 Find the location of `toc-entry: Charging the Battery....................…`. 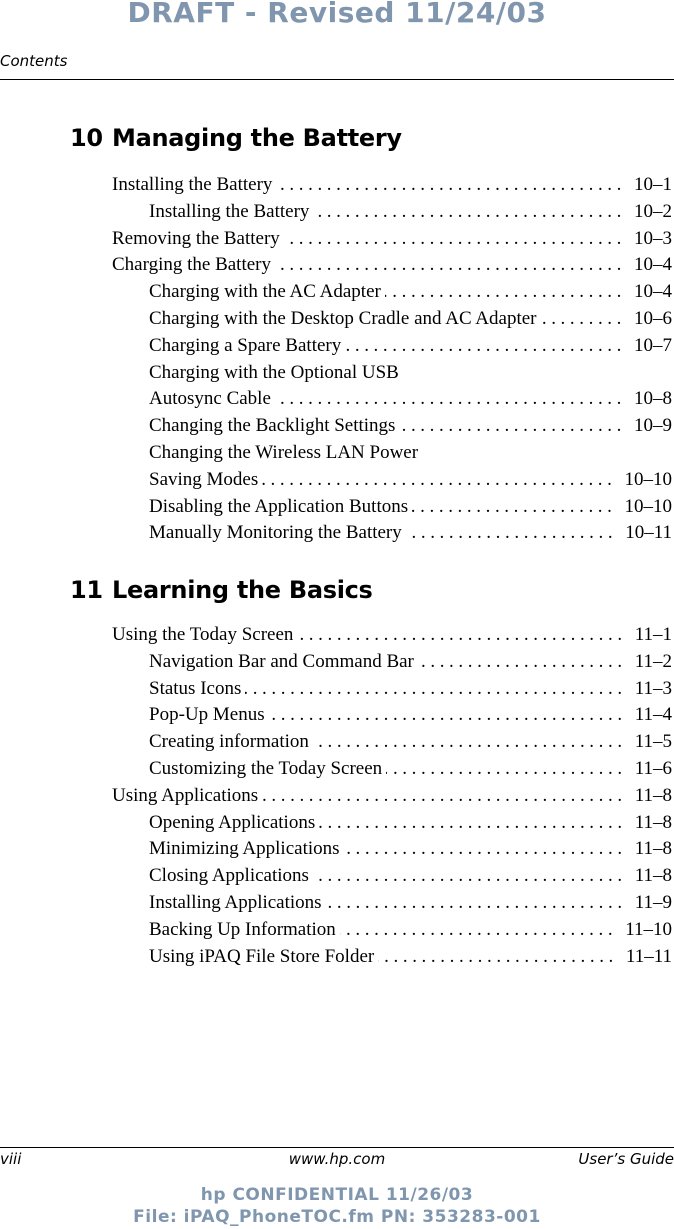

toc-entry: Charging the Battery....................… is located at coordinates (337, 266).